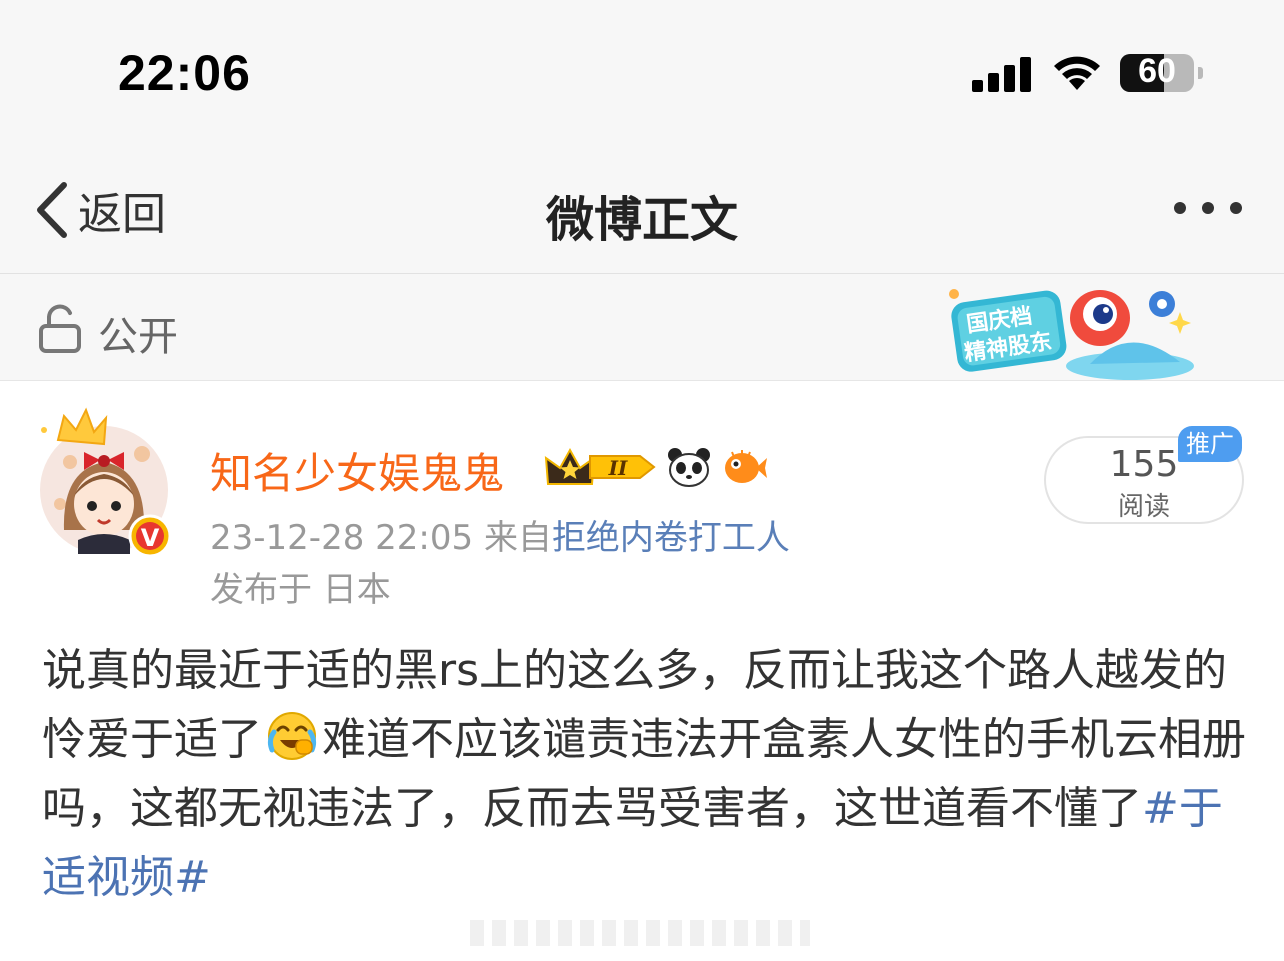 The width and height of the screenshot is (1284, 961). What do you see at coordinates (618, 468) in the screenshot?
I see `member-level: II` at bounding box center [618, 468].